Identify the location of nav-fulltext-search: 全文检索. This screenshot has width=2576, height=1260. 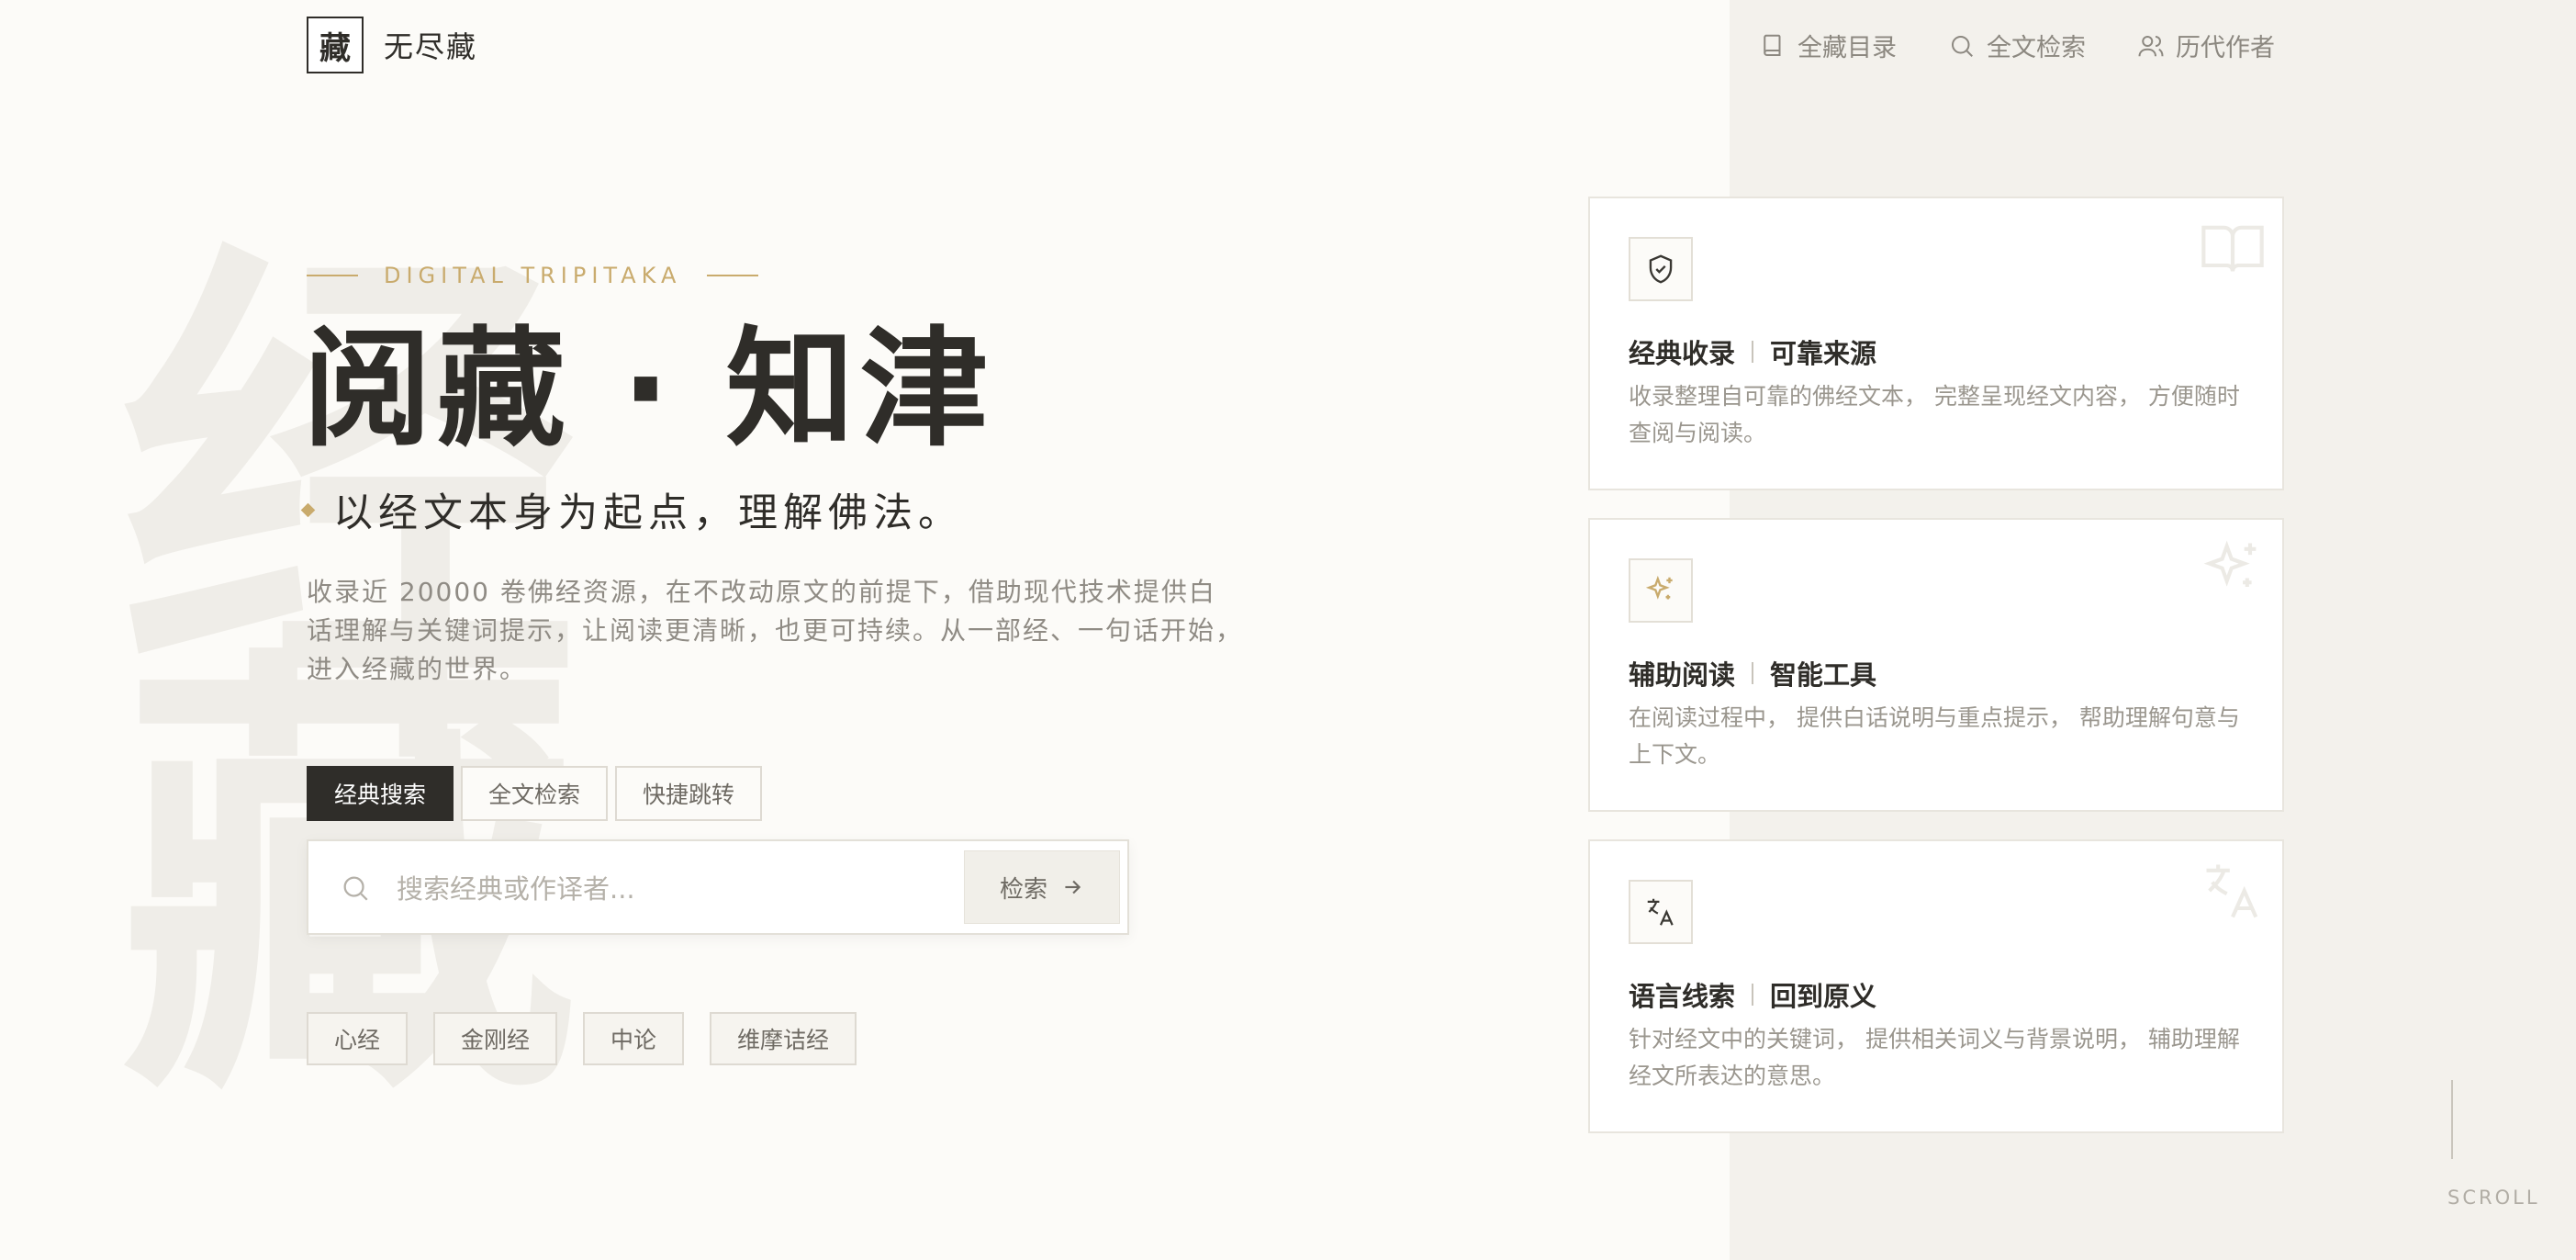
(2017, 45).